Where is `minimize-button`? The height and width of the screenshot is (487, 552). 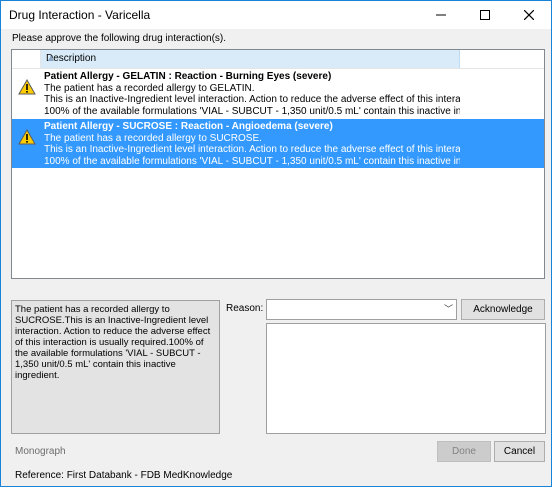
minimize-button is located at coordinates (441, 15).